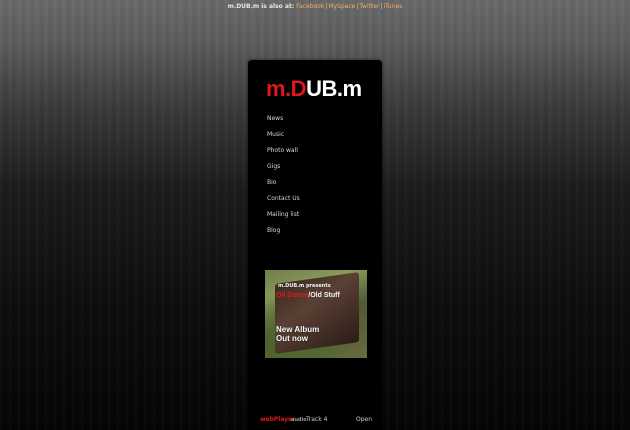  I want to click on player-brand: webPlayer, so click(278, 419).